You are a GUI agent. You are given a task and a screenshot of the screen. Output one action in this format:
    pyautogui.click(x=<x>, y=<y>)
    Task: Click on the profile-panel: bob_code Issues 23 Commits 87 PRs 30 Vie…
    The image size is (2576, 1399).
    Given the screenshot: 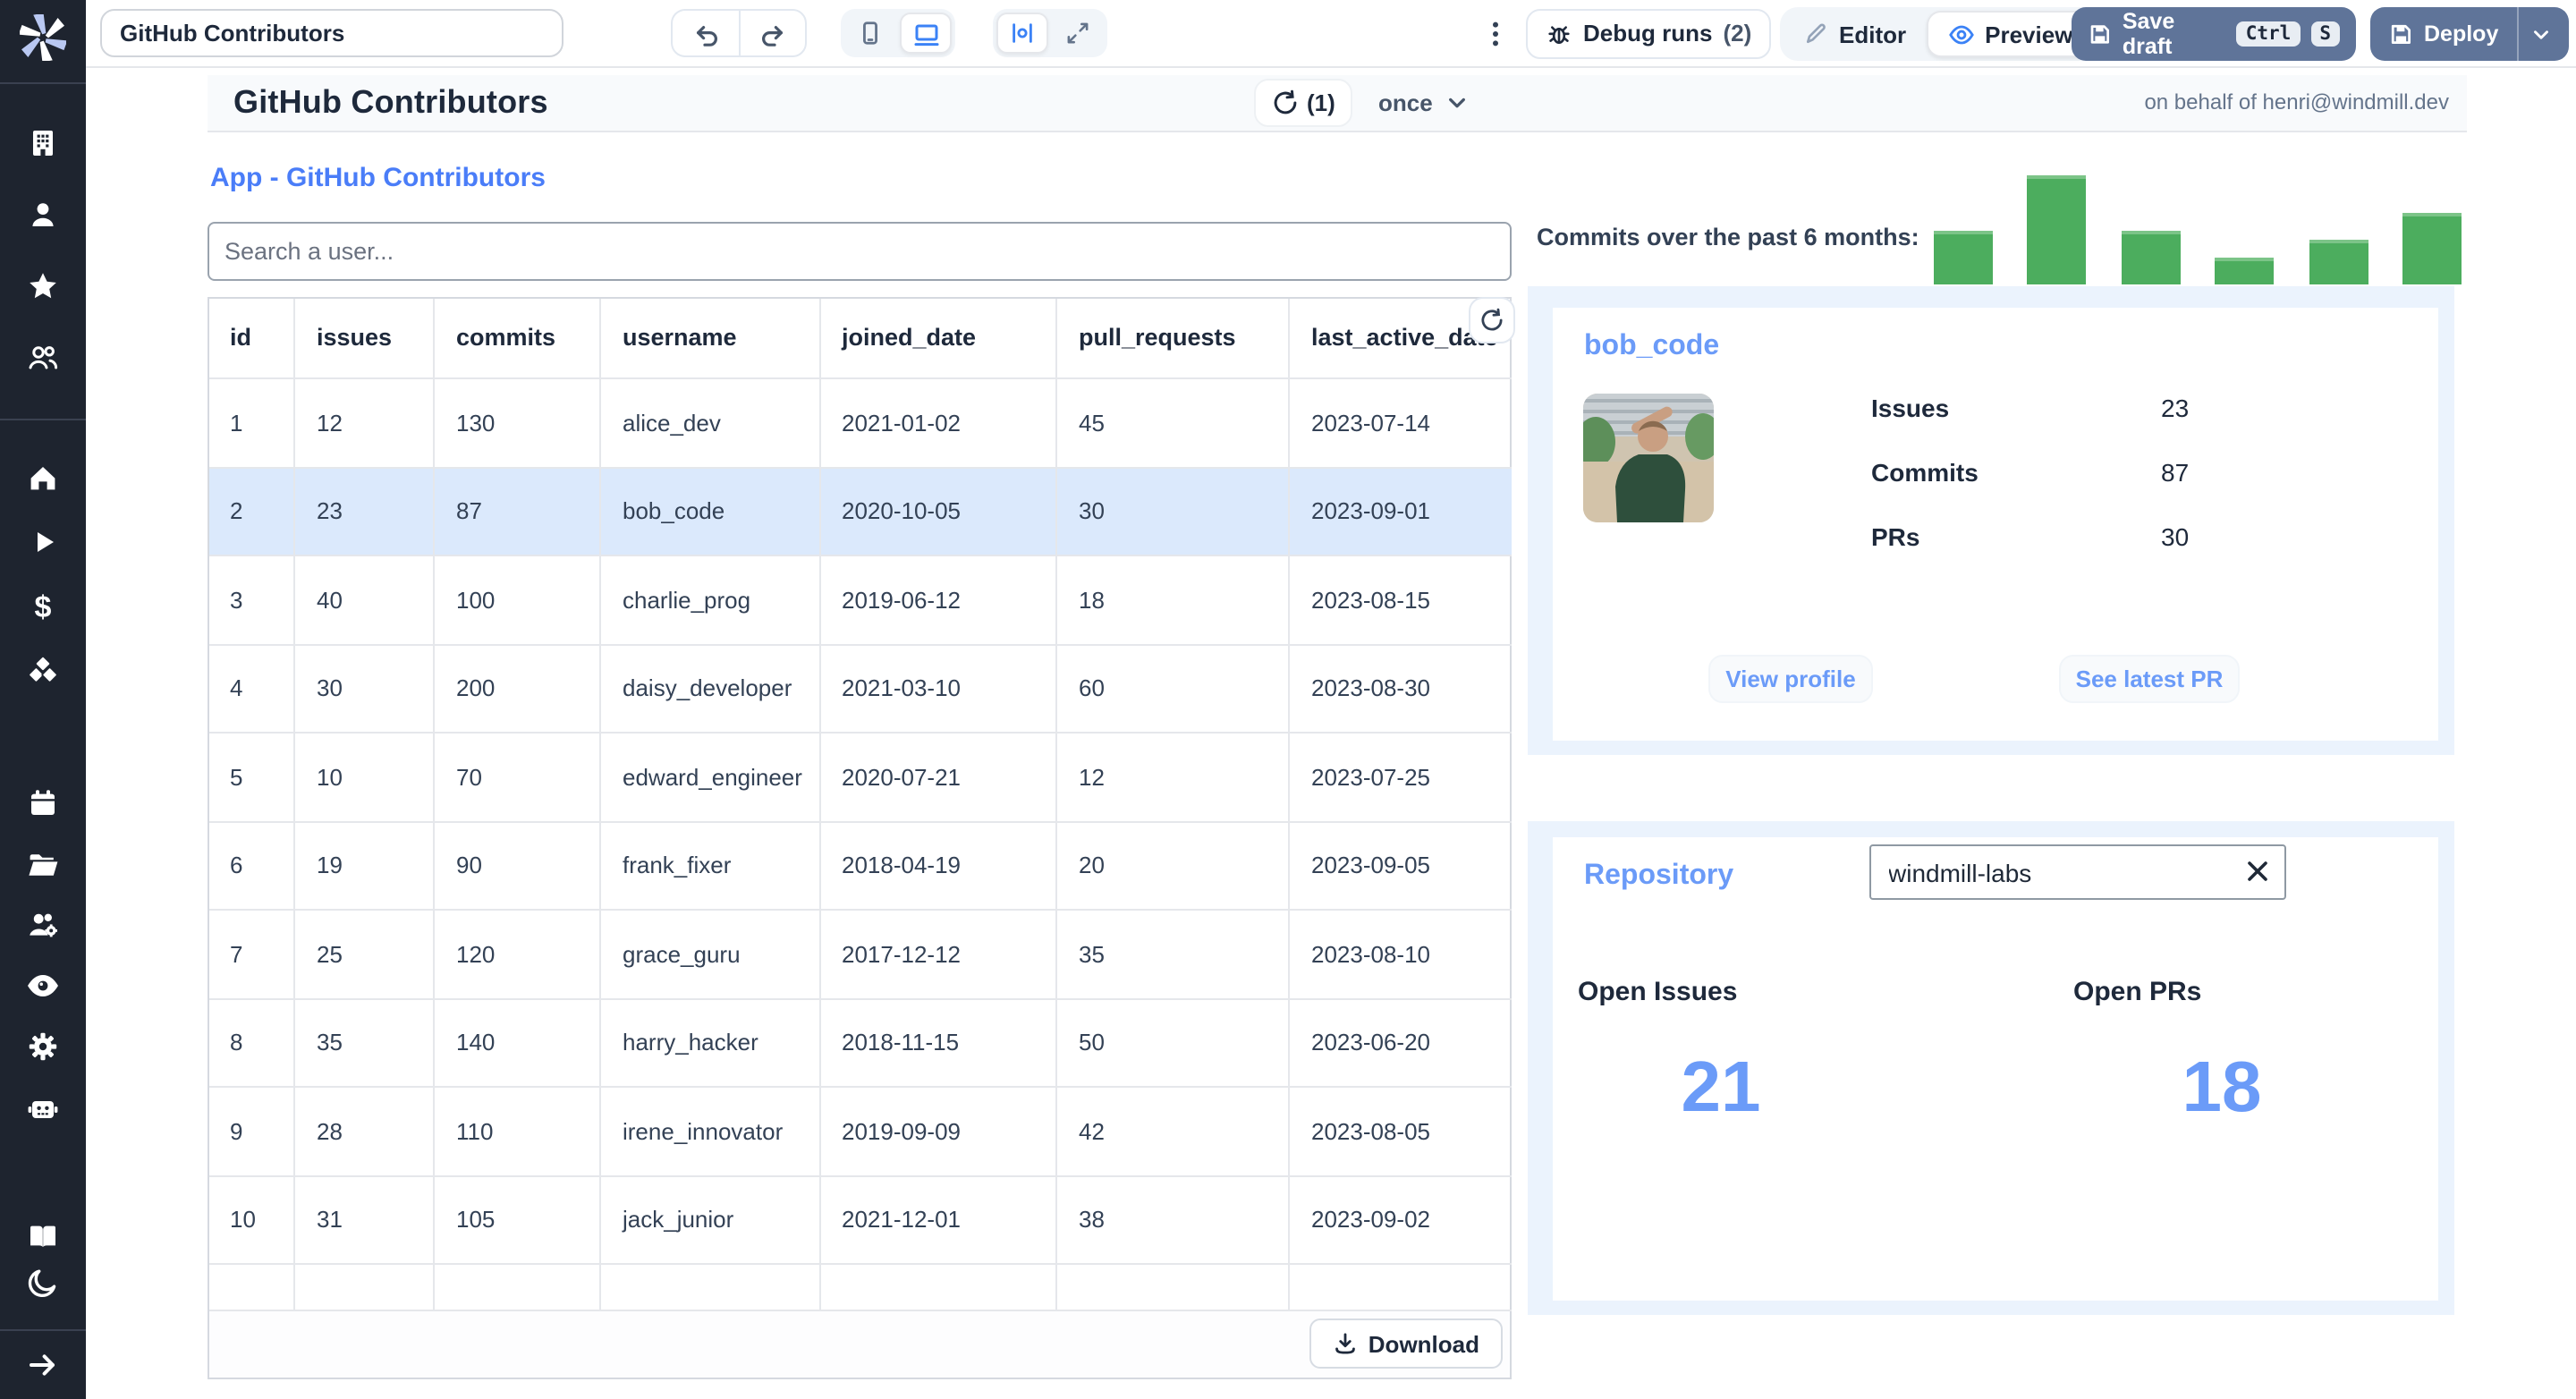 What is the action you would take?
    pyautogui.click(x=1990, y=520)
    